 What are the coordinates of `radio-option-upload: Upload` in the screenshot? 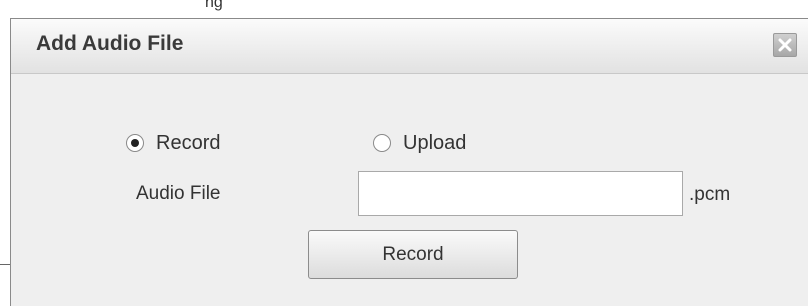 It's located at (419, 143).